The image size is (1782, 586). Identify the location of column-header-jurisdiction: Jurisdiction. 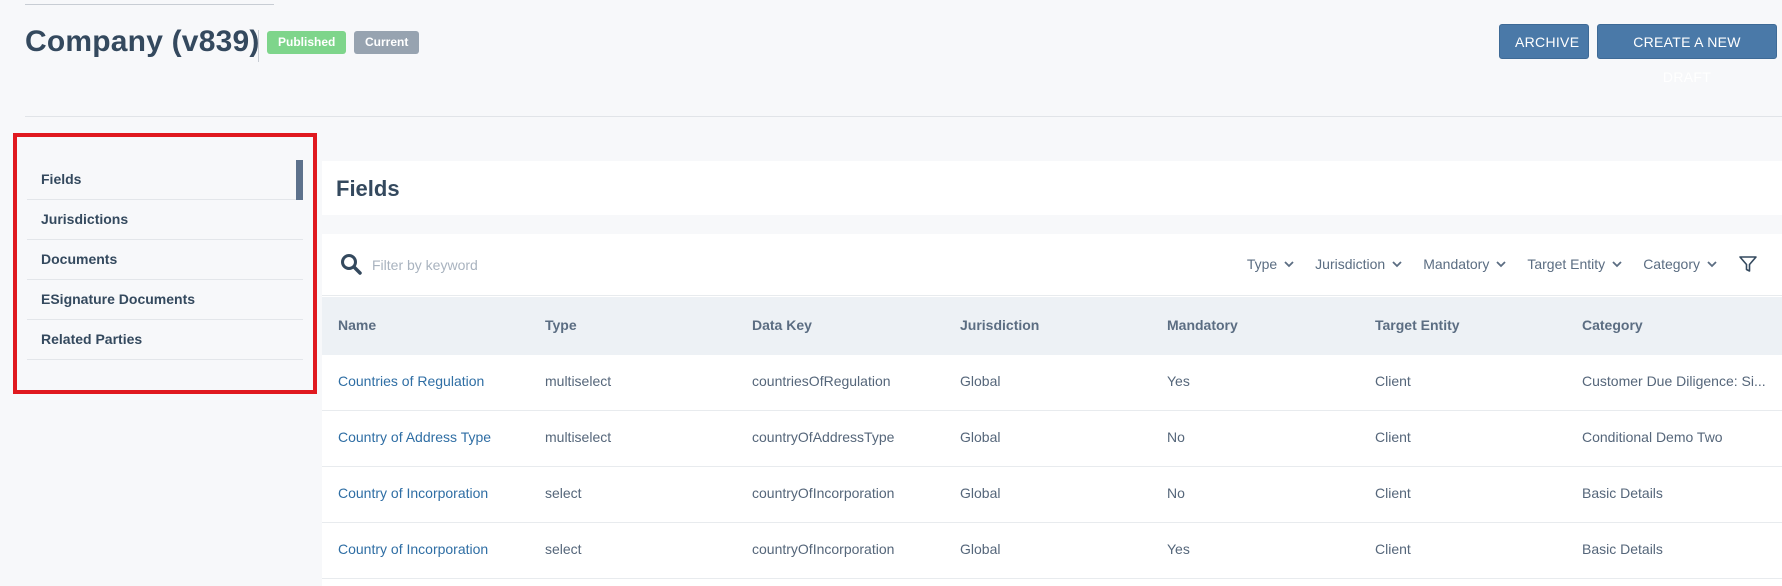
(1055, 325).